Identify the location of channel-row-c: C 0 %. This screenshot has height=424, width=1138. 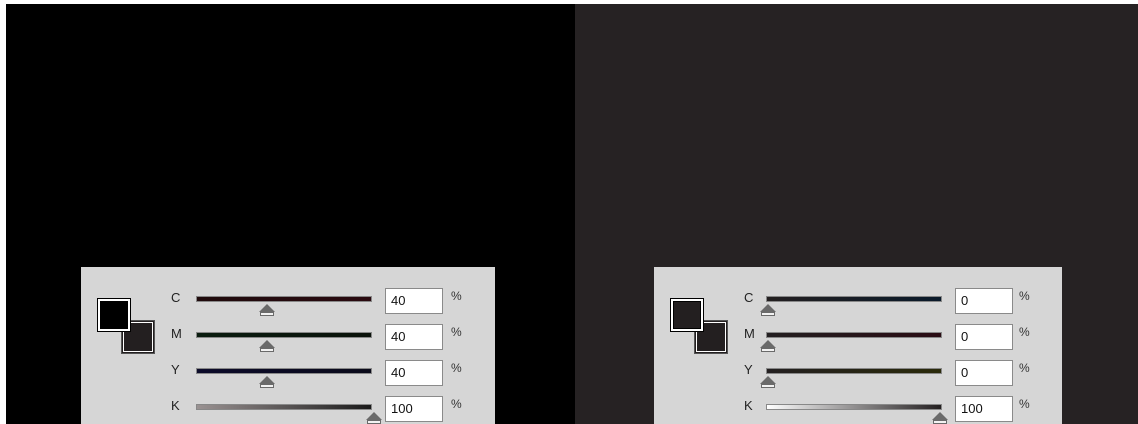
(858, 302).